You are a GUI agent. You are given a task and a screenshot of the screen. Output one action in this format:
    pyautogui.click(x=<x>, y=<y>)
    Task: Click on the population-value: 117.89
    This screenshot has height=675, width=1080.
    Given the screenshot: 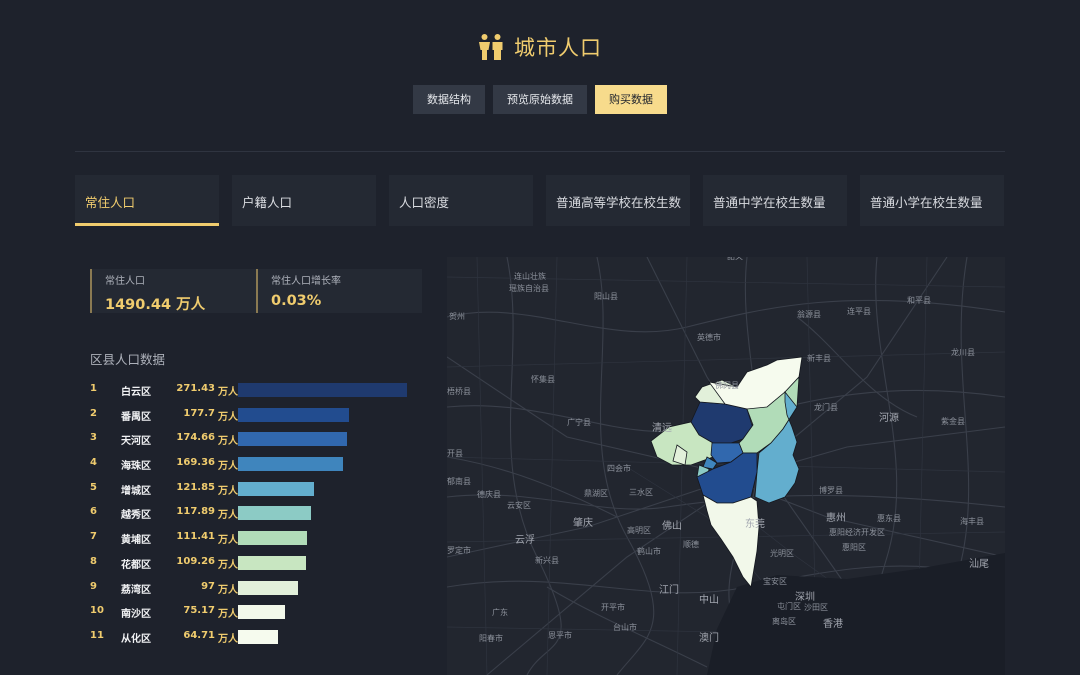 What is the action you would take?
    pyautogui.click(x=195, y=512)
    